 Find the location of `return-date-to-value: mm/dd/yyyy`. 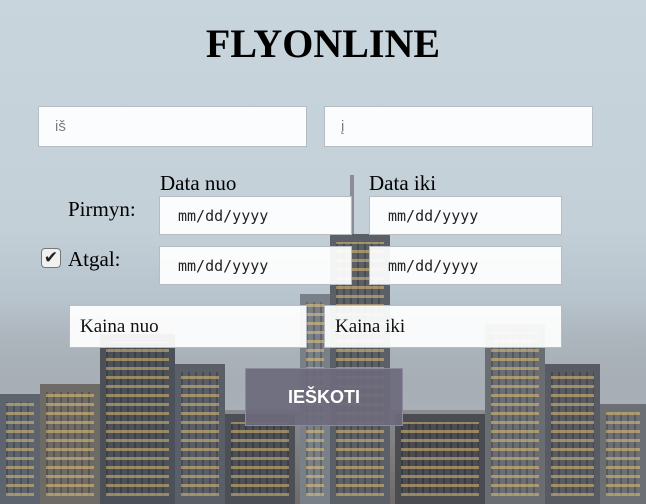

return-date-to-value: mm/dd/yyyy is located at coordinates (433, 265).